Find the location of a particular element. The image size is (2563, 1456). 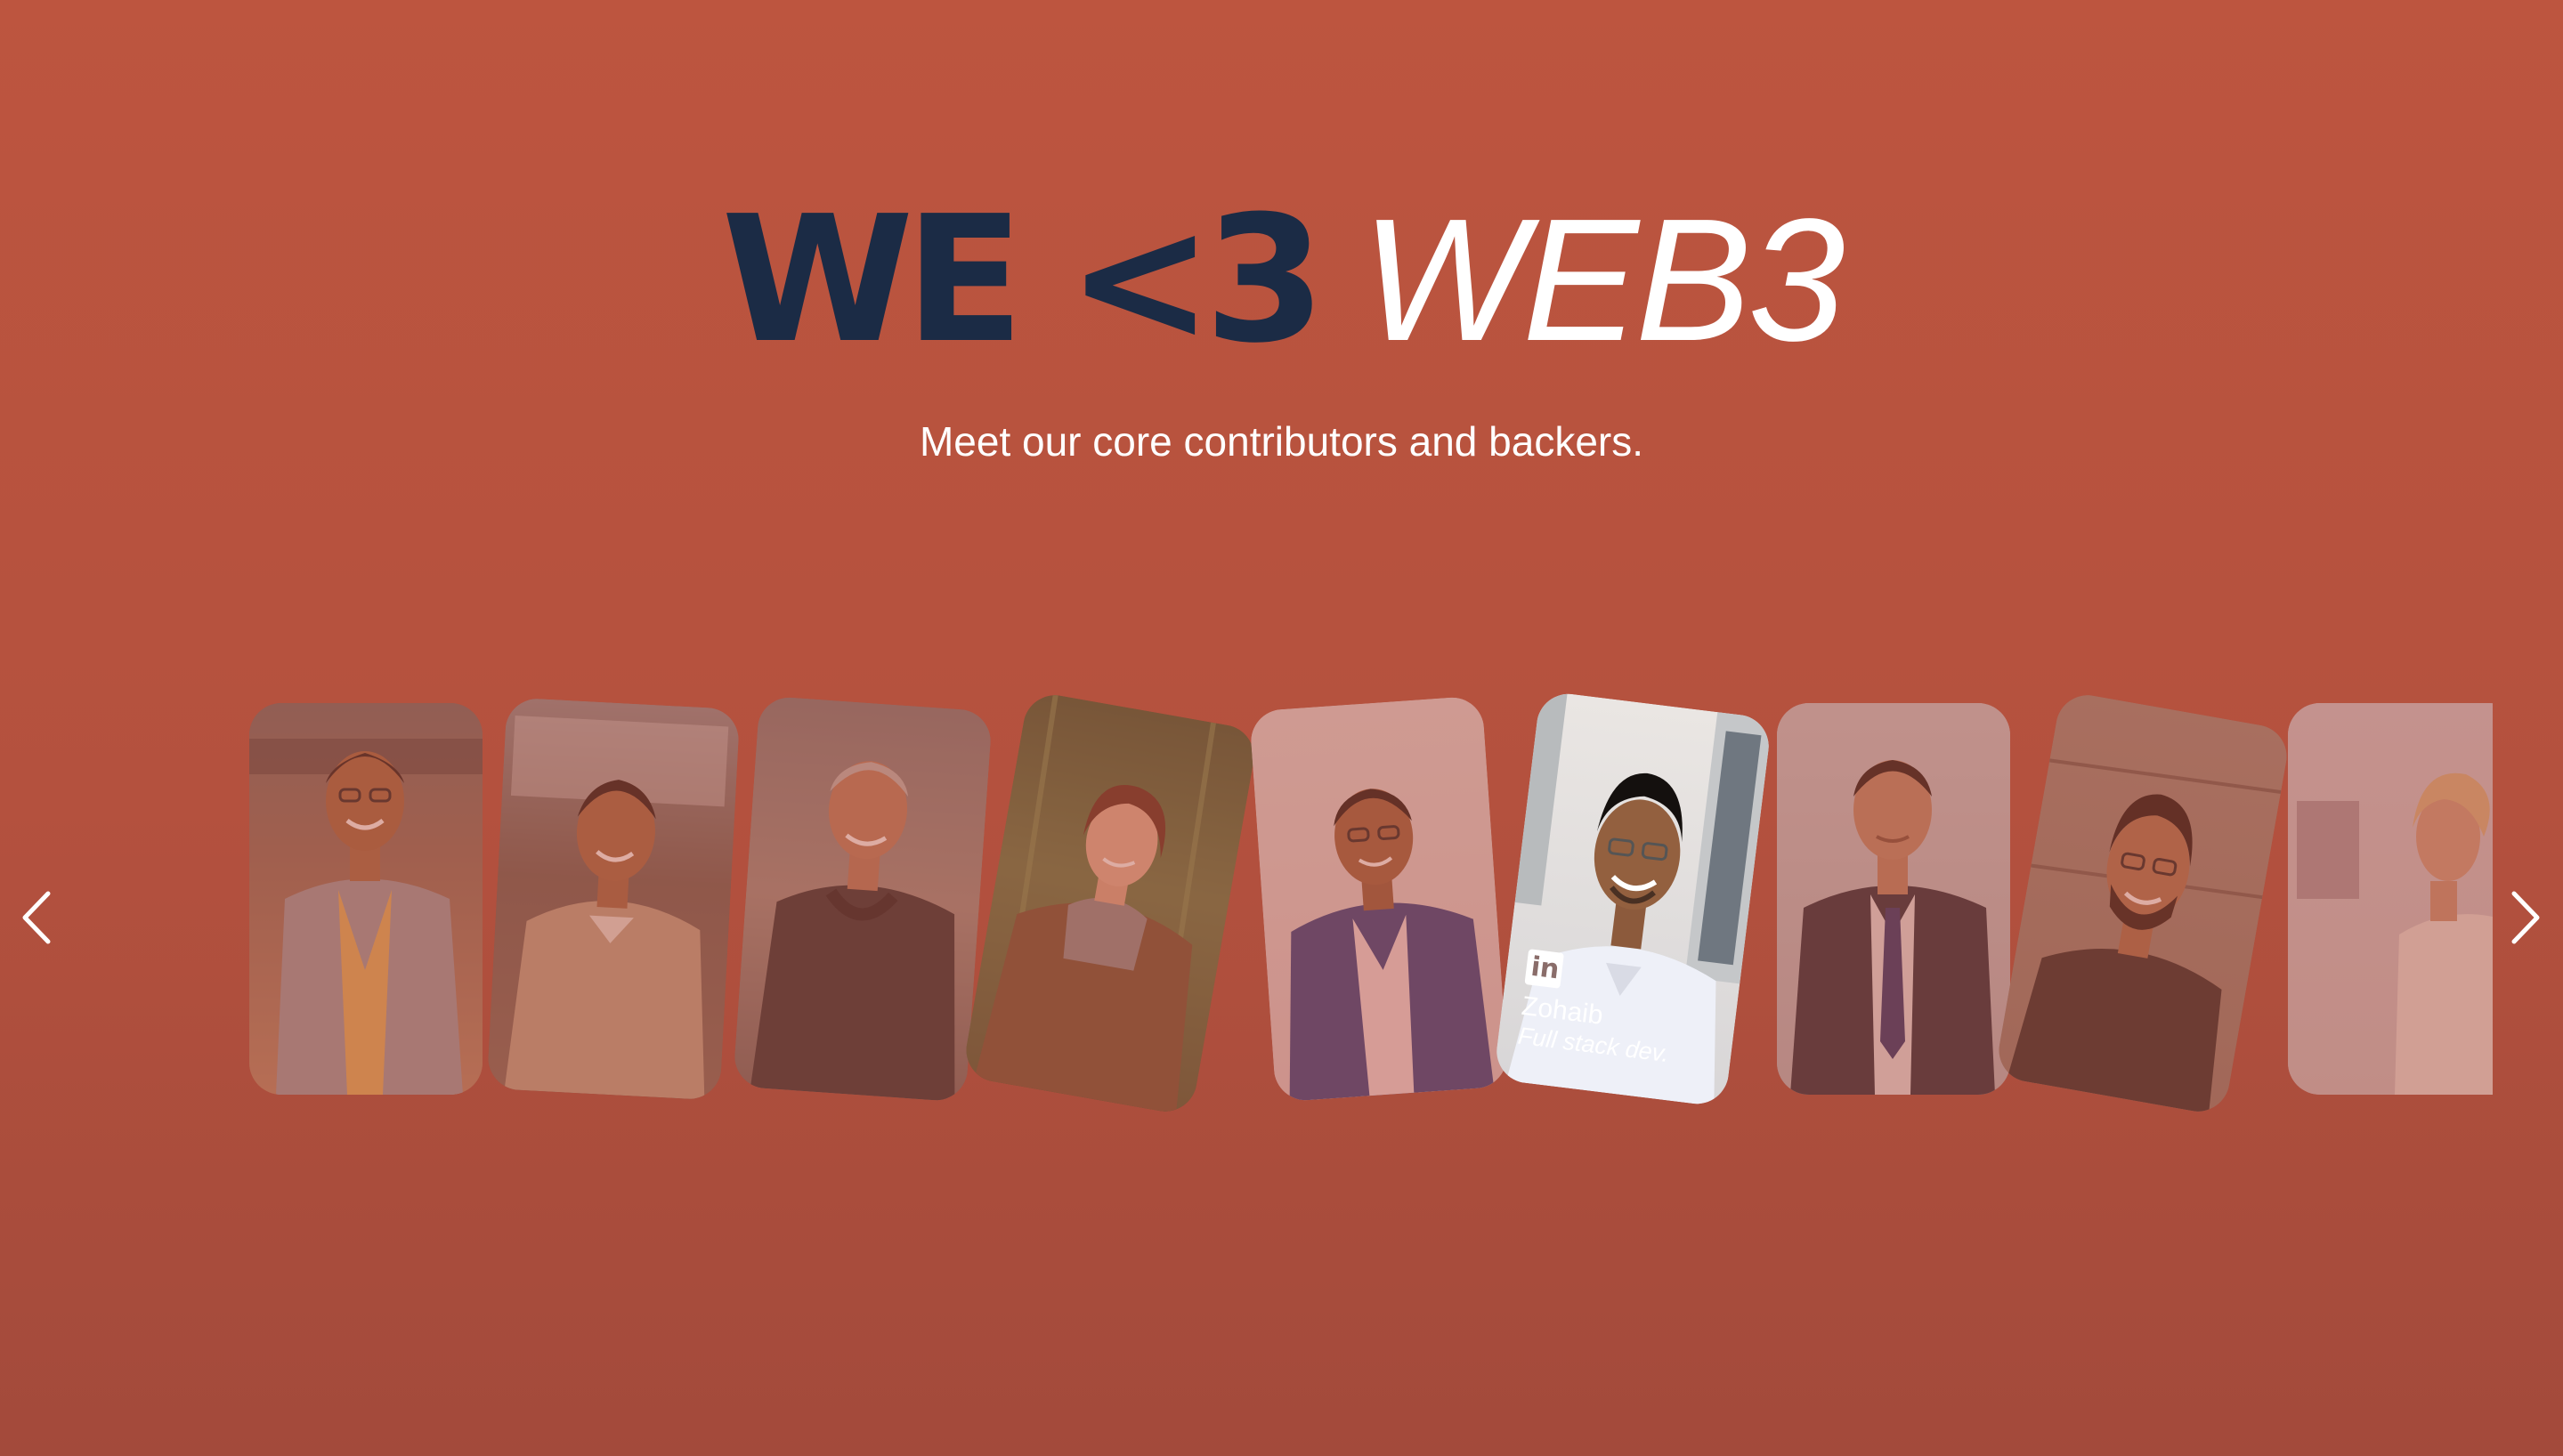

card-info: in Zohaib Full stack dev. is located at coordinates (1597, 1008).